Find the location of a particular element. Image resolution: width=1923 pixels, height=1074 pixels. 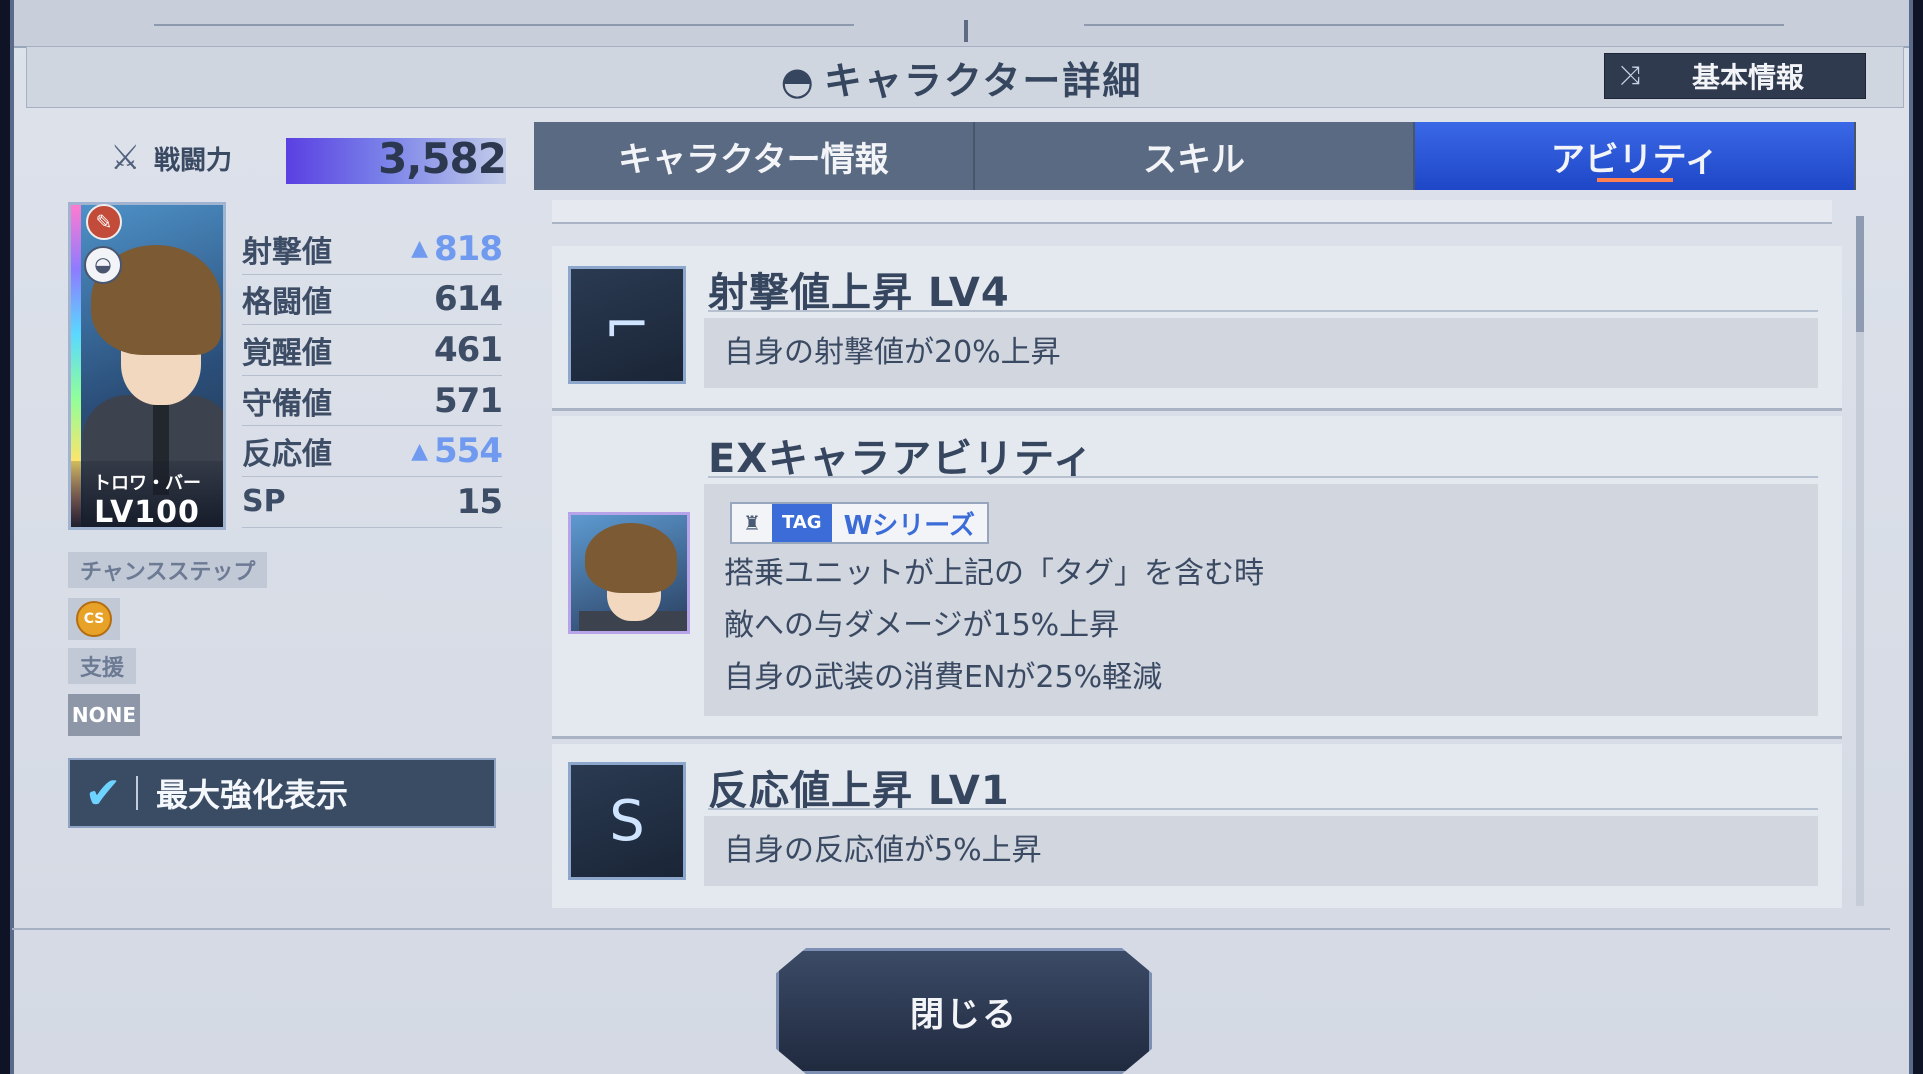

toggle-separator is located at coordinates (137, 793).